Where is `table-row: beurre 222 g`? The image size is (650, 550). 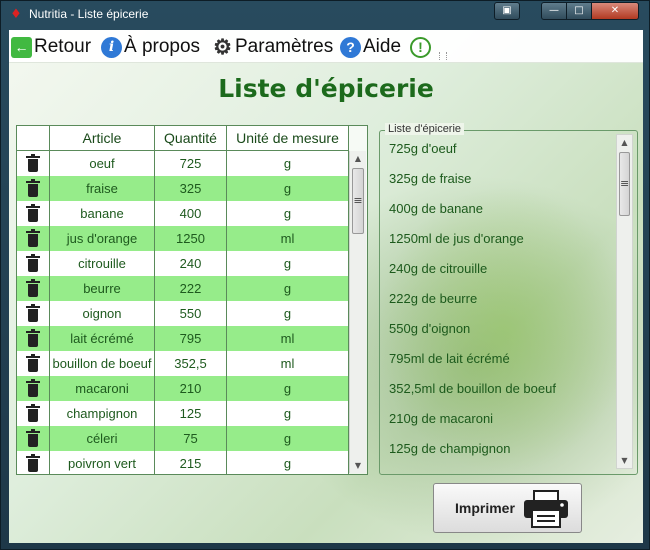
table-row: beurre 222 g is located at coordinates (183, 288).